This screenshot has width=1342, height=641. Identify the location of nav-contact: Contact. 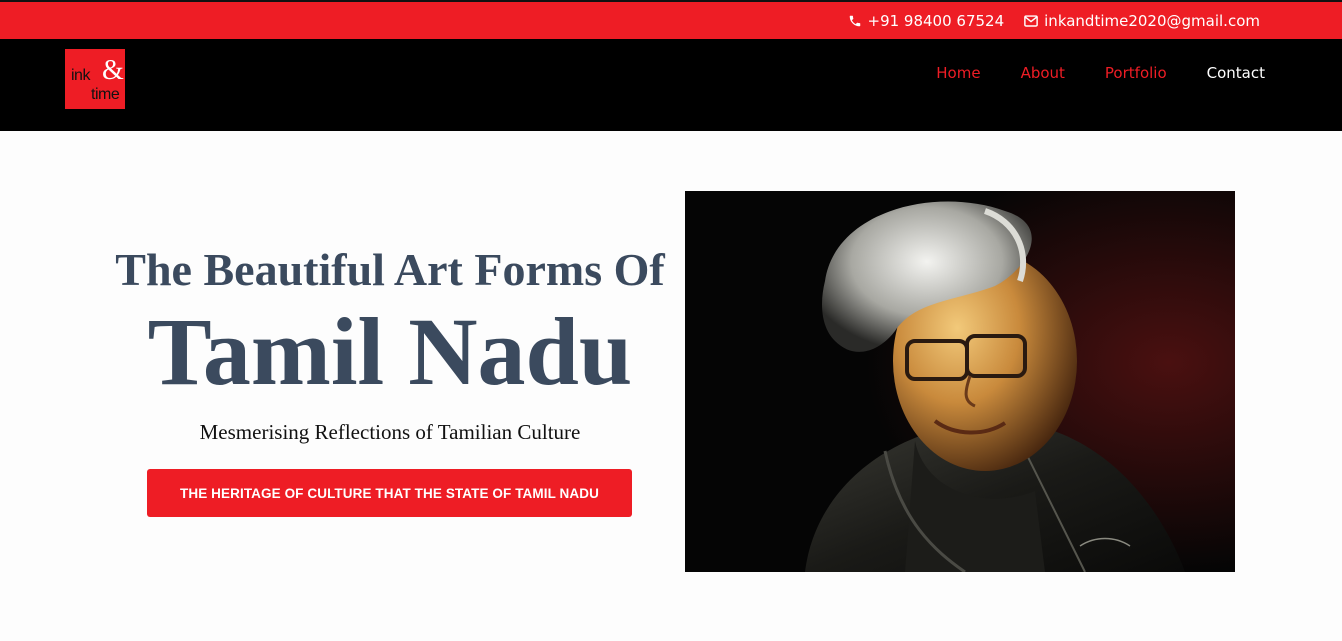
(1236, 73).